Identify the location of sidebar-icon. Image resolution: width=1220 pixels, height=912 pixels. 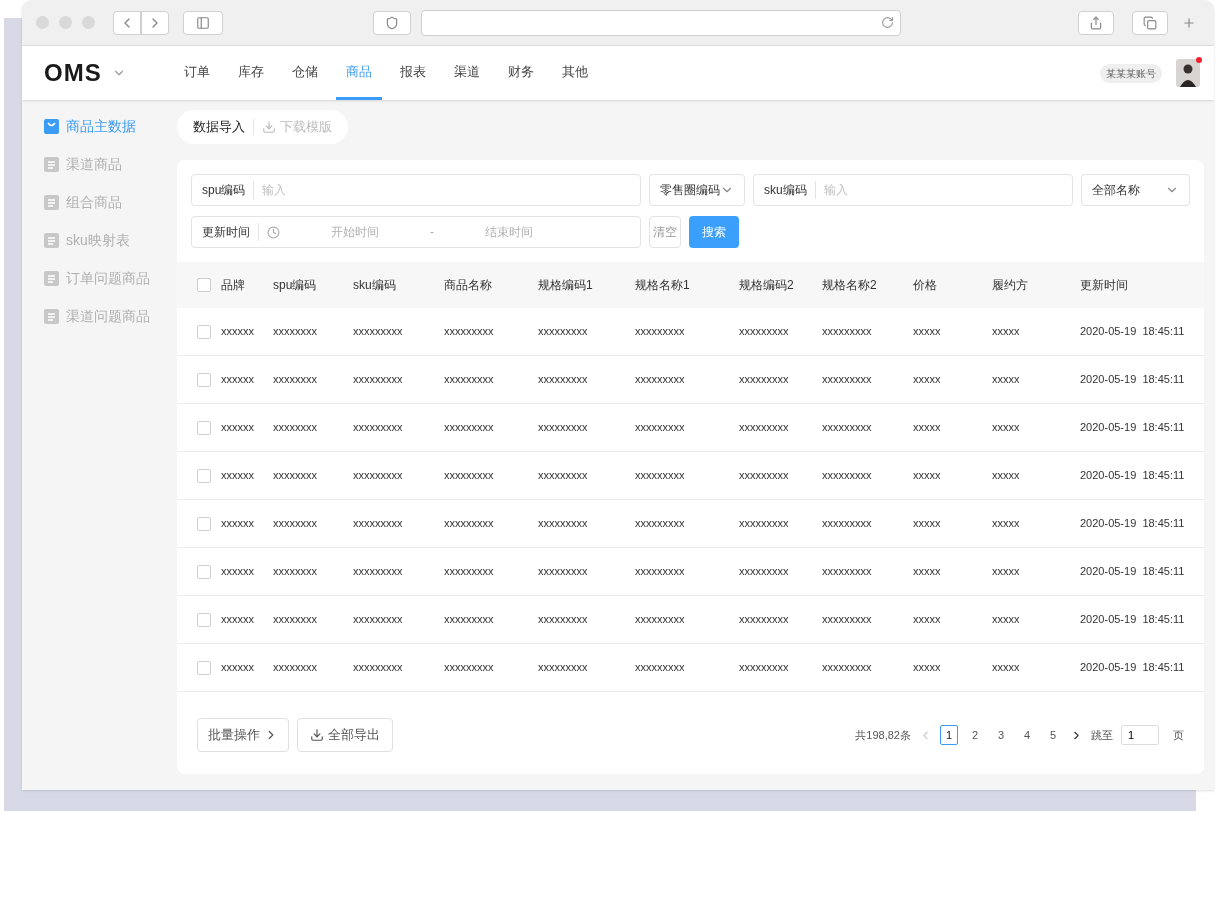
(203, 22).